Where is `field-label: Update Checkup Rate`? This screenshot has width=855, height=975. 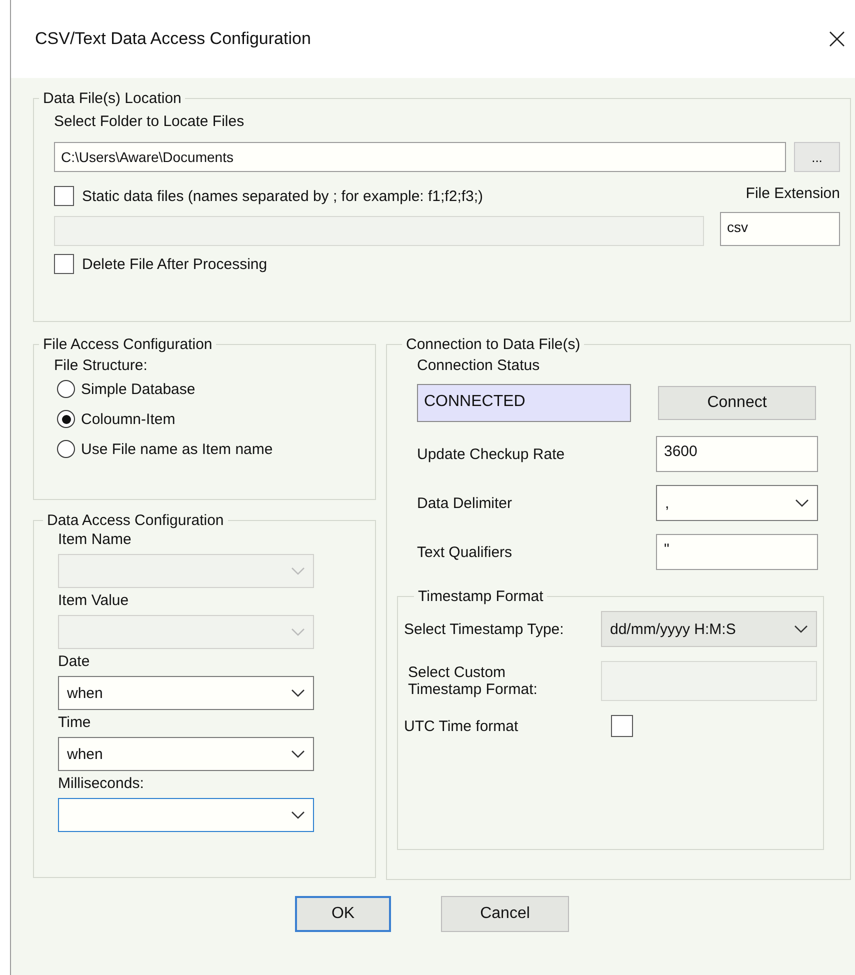 field-label: Update Checkup Rate is located at coordinates (491, 454).